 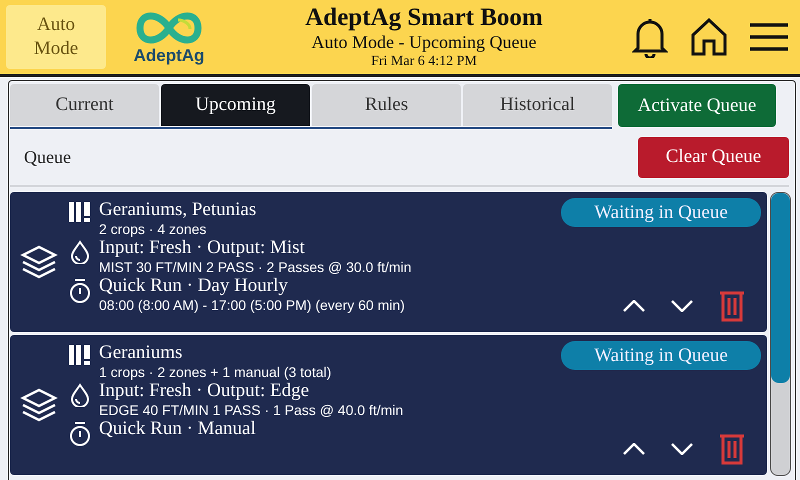 What do you see at coordinates (709, 37) in the screenshot?
I see `home-icon` at bounding box center [709, 37].